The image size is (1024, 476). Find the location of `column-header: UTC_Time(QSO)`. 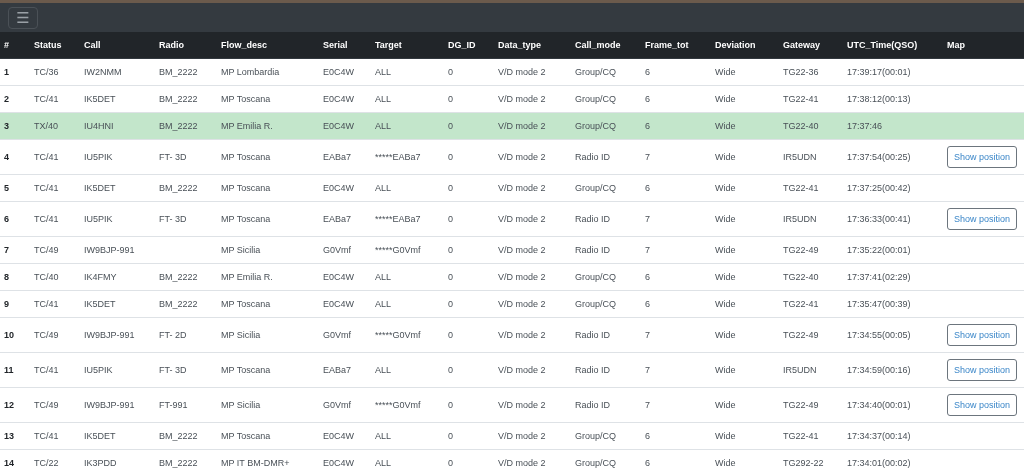

column-header: UTC_Time(QSO) is located at coordinates (893, 45).